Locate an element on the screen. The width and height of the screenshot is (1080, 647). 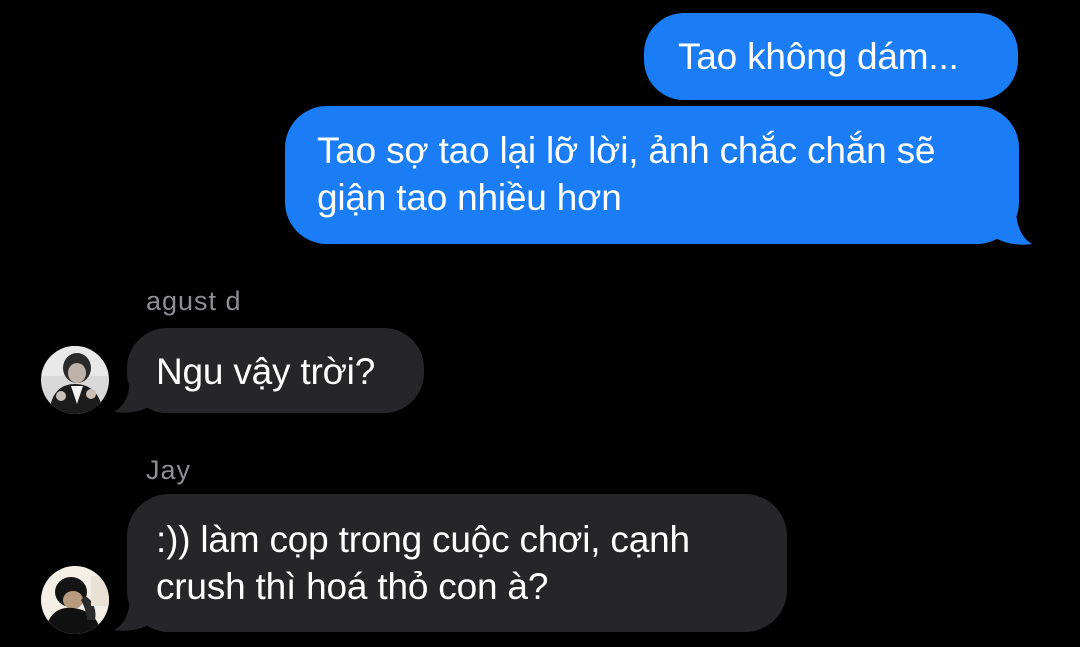
message-text-line: crush thì hoá thỏ con à? is located at coordinates (352, 586).